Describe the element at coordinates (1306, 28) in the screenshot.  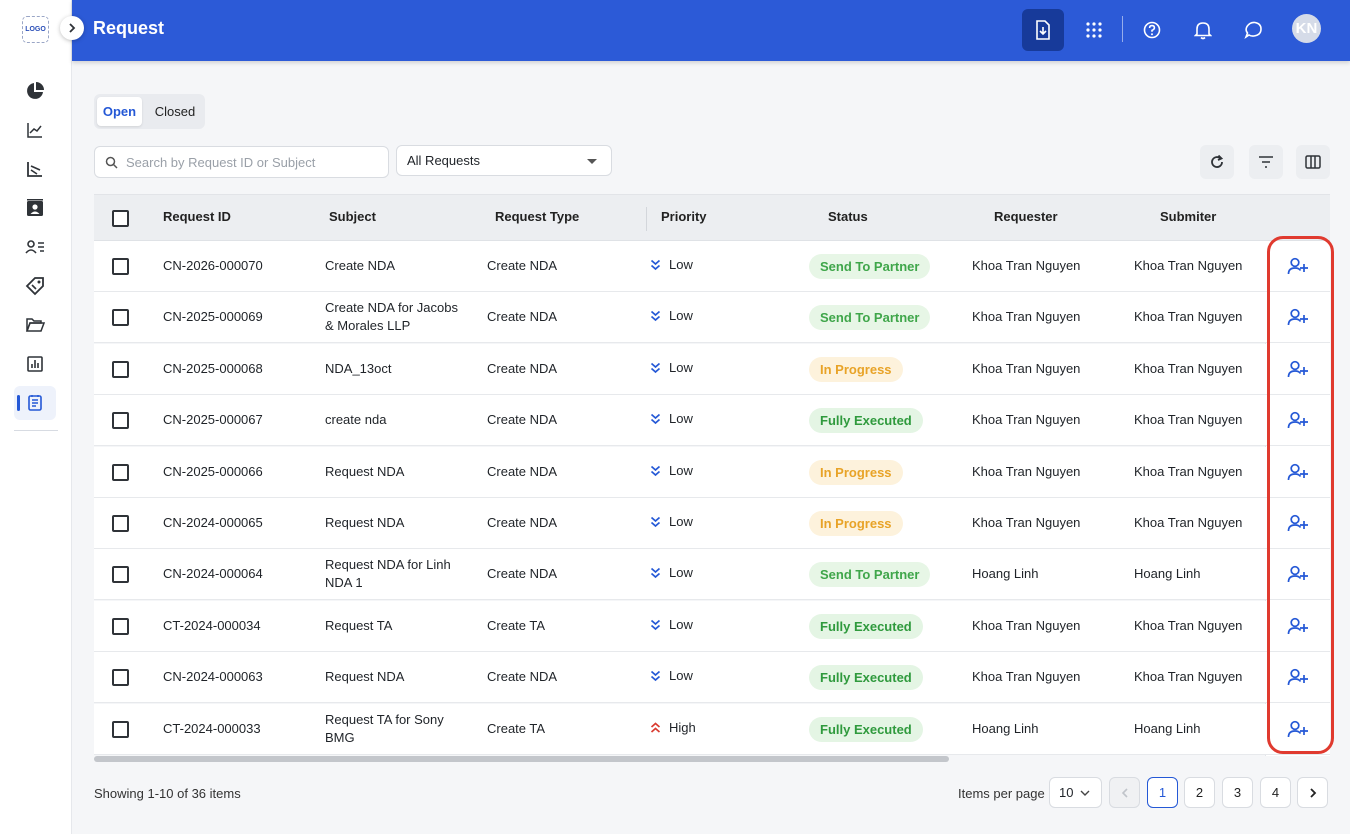
I see `user-avatar: KN` at that location.